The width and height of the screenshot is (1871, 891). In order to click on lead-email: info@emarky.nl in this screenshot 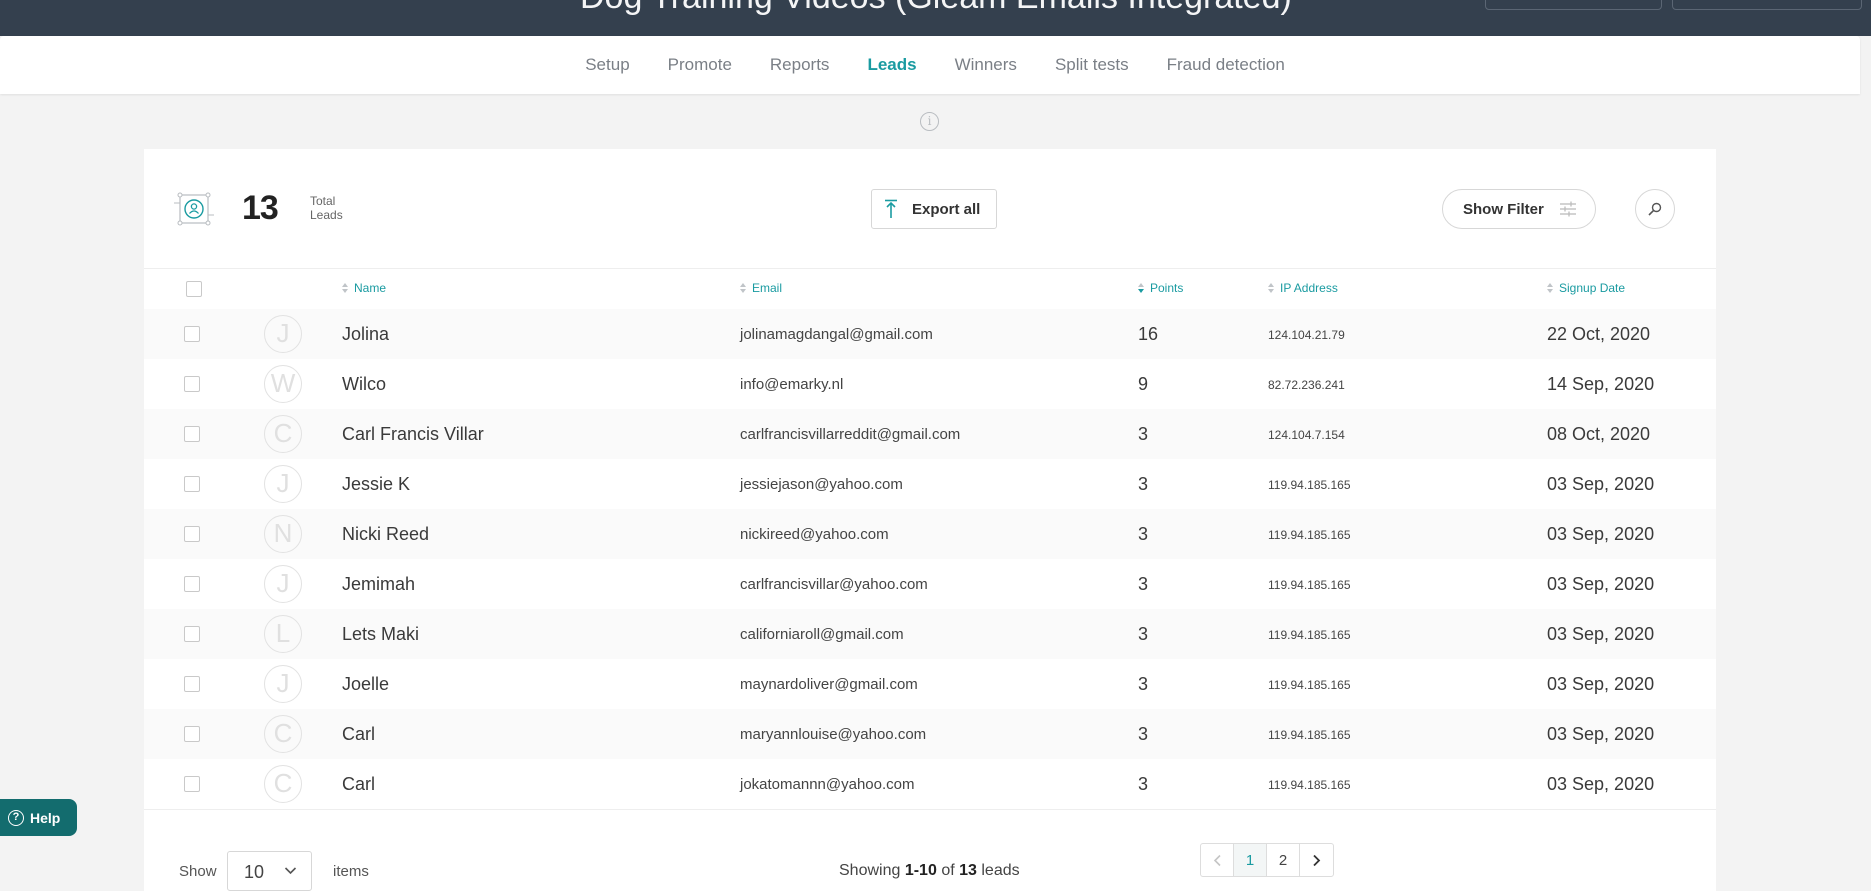, I will do `click(792, 384)`.